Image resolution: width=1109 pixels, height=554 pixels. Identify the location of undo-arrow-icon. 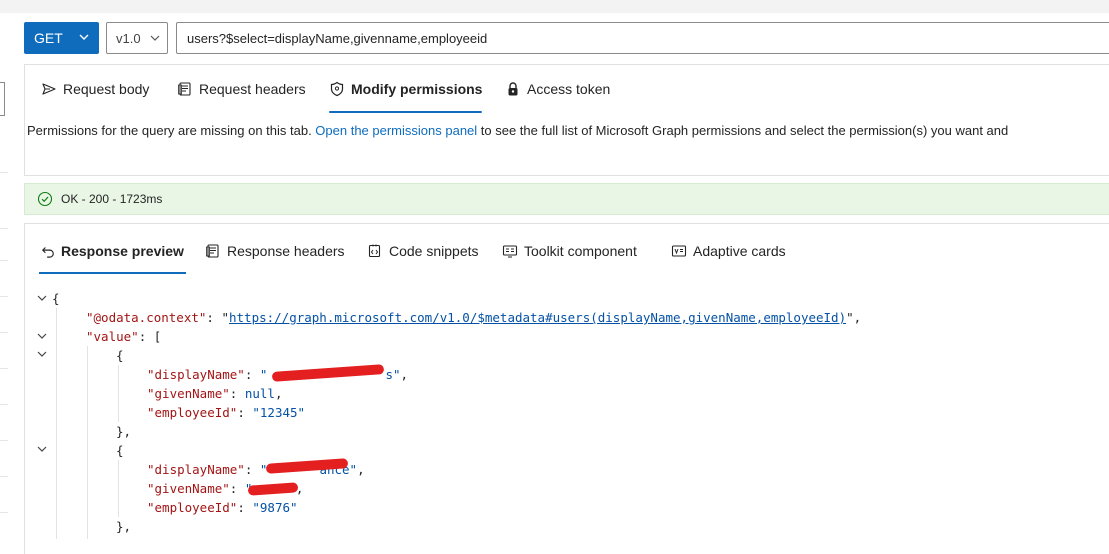
(47, 252).